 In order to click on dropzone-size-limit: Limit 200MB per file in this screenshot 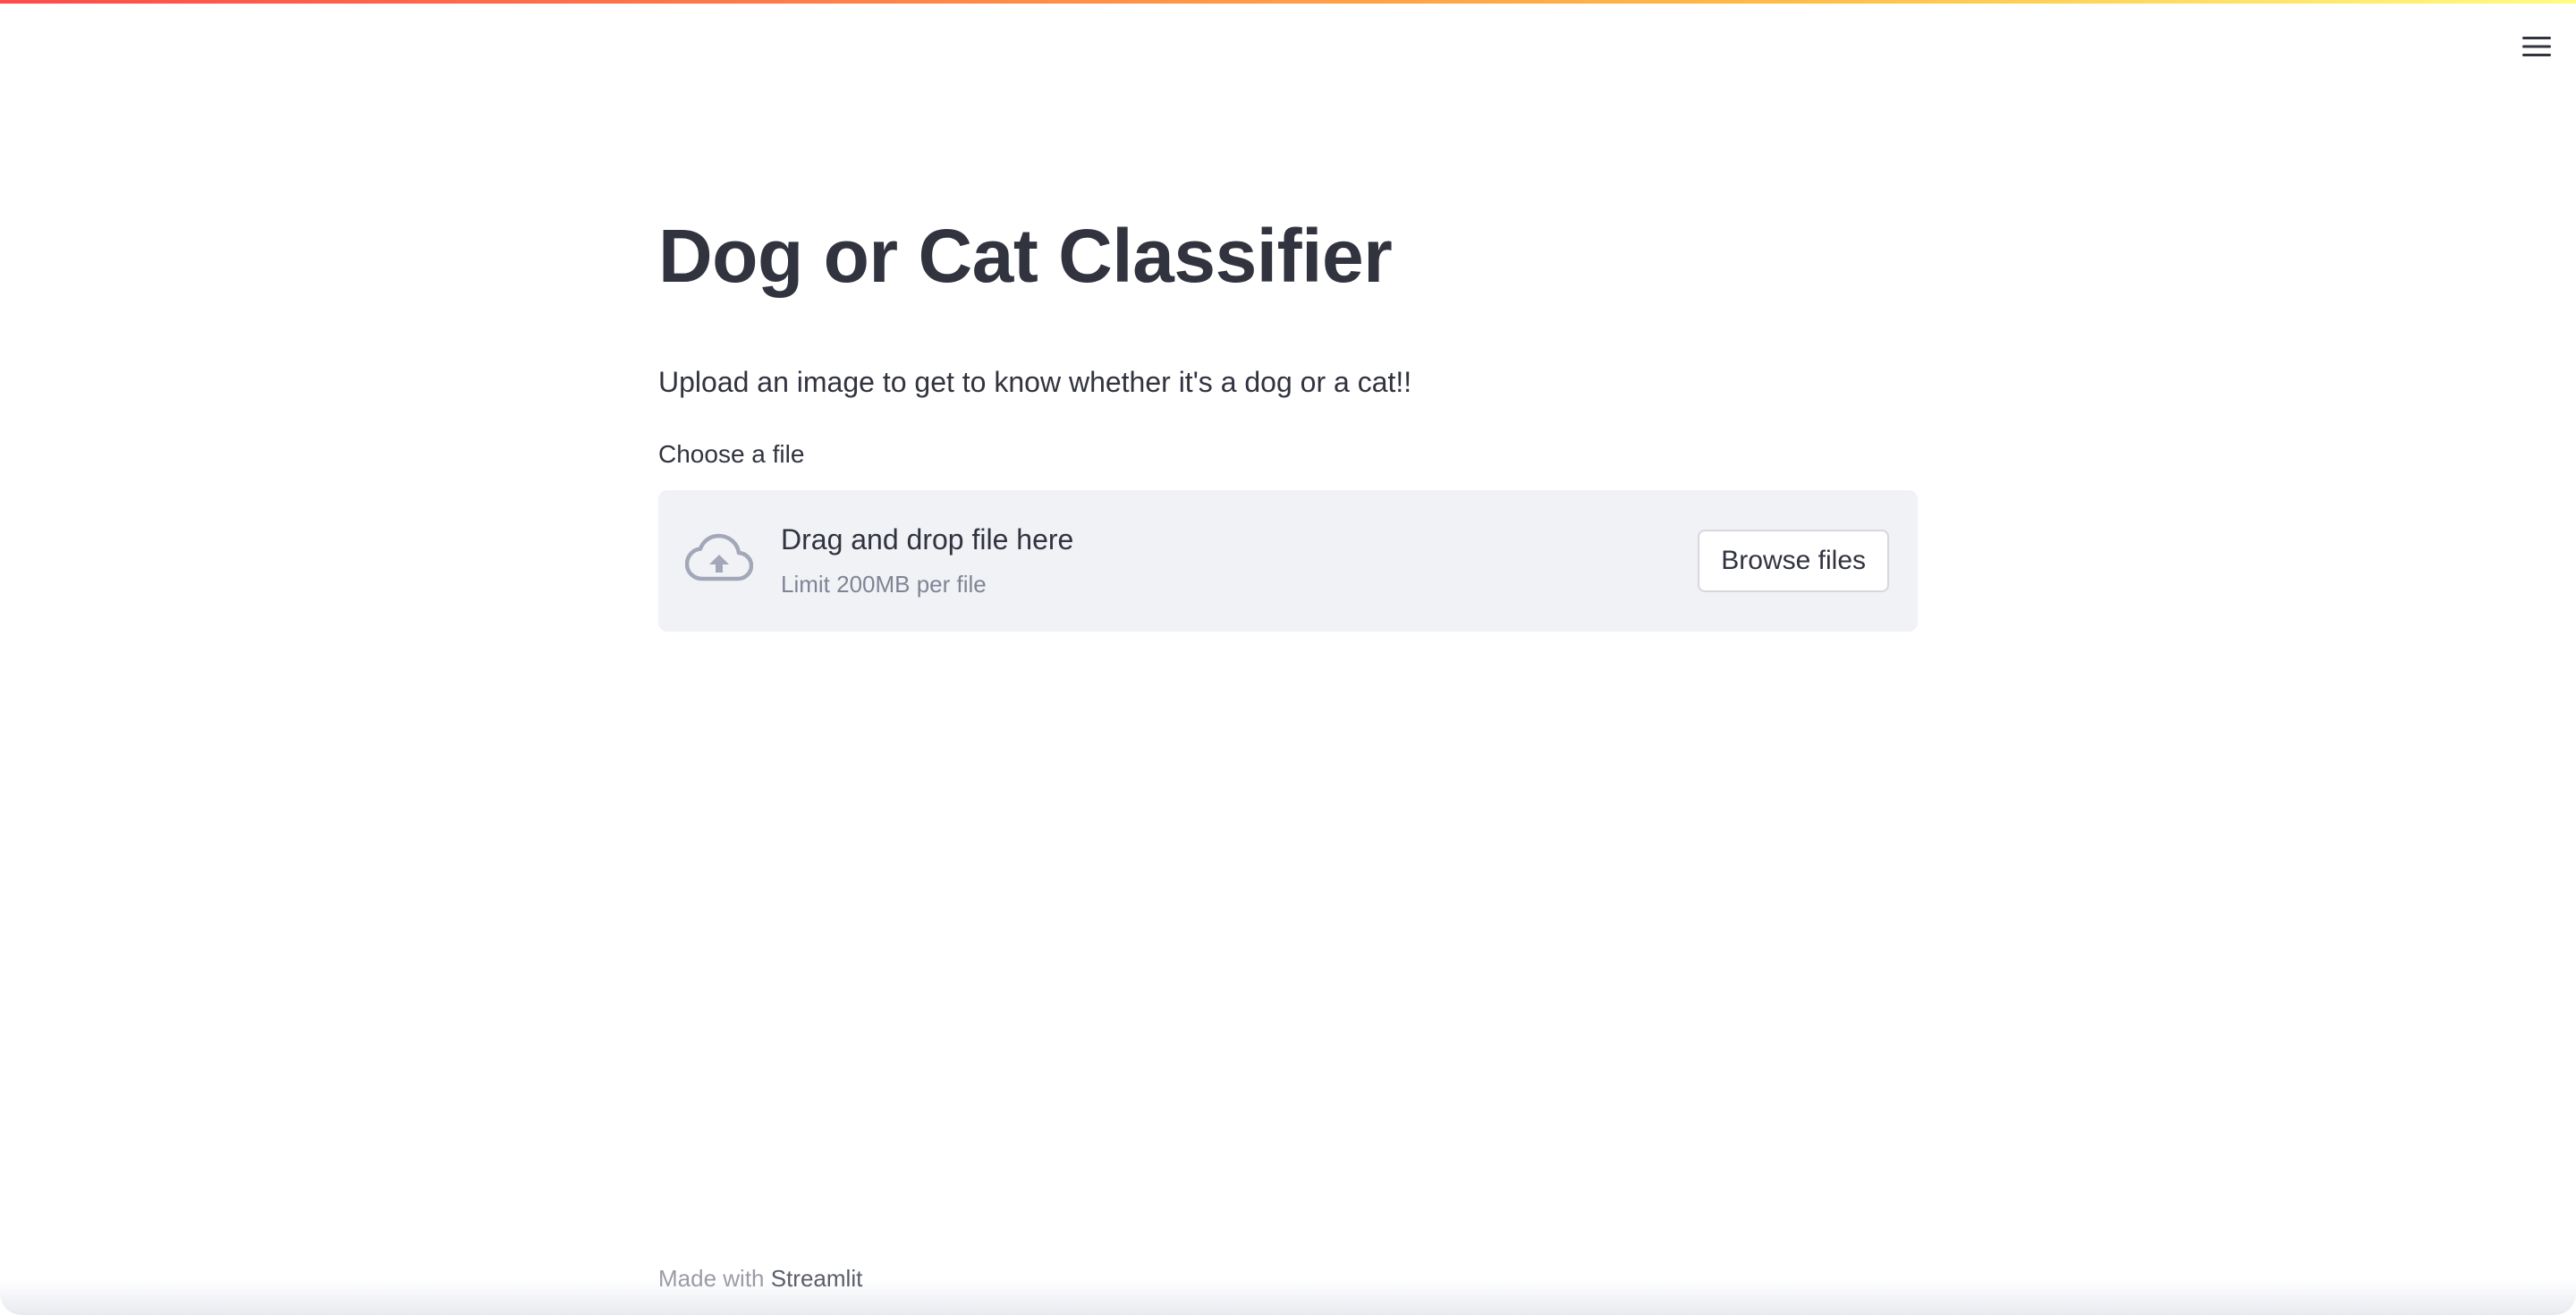, I will do `click(884, 584)`.